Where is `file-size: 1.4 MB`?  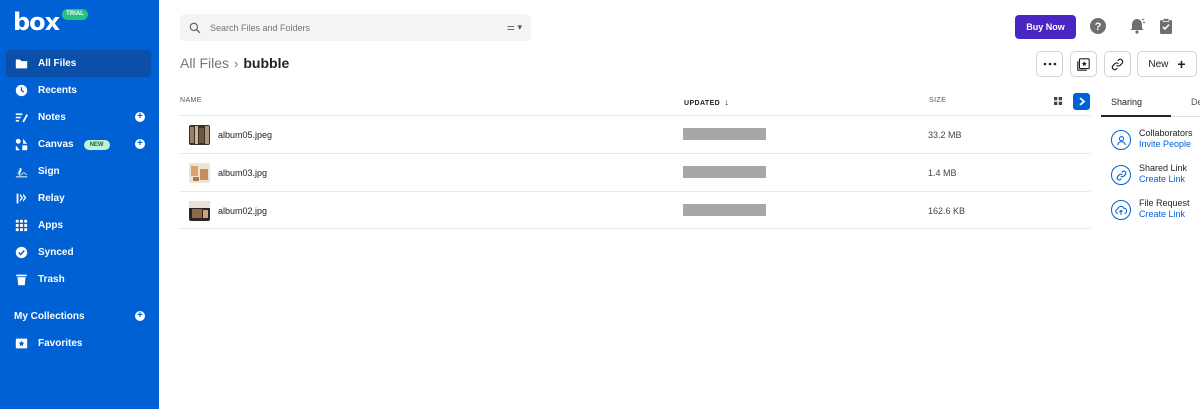
file-size: 1.4 MB is located at coordinates (942, 173).